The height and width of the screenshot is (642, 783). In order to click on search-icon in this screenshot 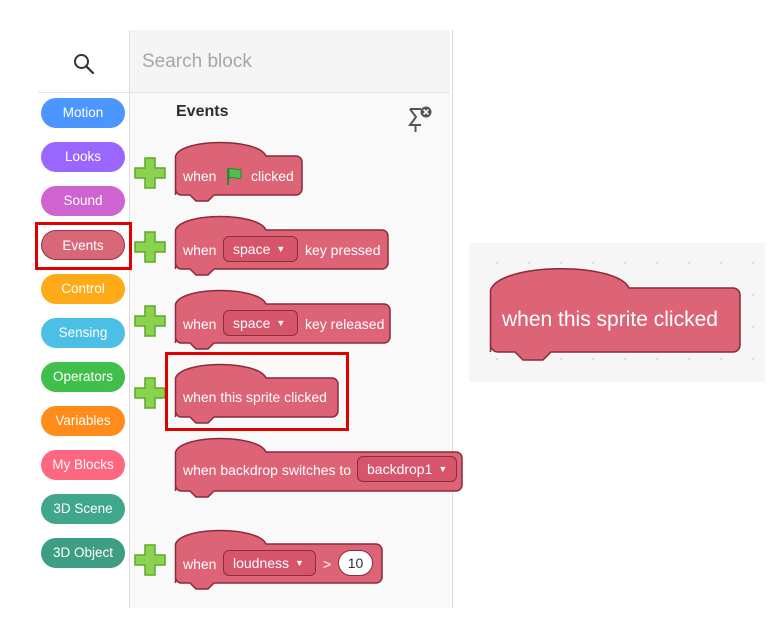, I will do `click(84, 64)`.